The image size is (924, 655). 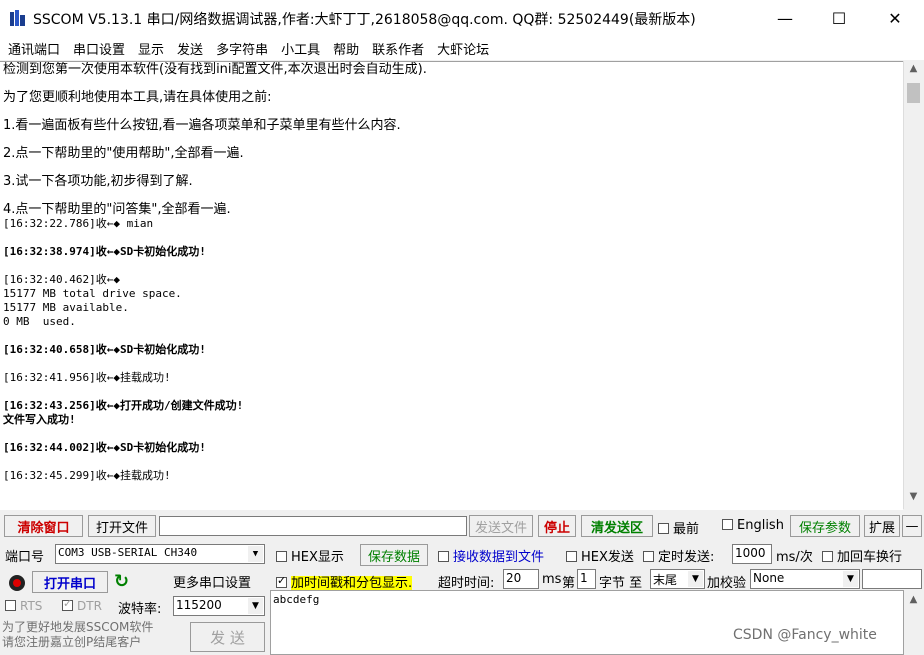 I want to click on file-path-input, so click(x=313, y=526).